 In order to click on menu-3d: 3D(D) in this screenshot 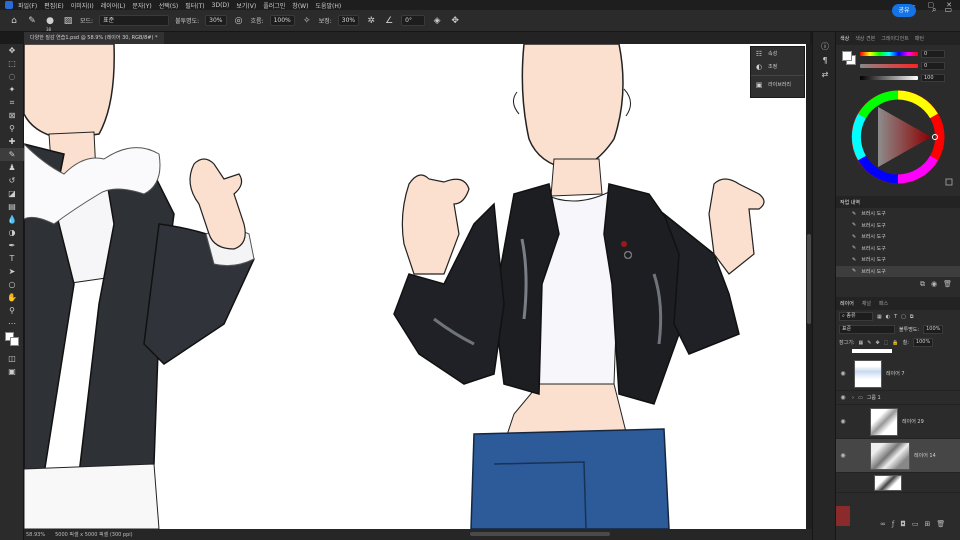, I will do `click(221, 5)`.